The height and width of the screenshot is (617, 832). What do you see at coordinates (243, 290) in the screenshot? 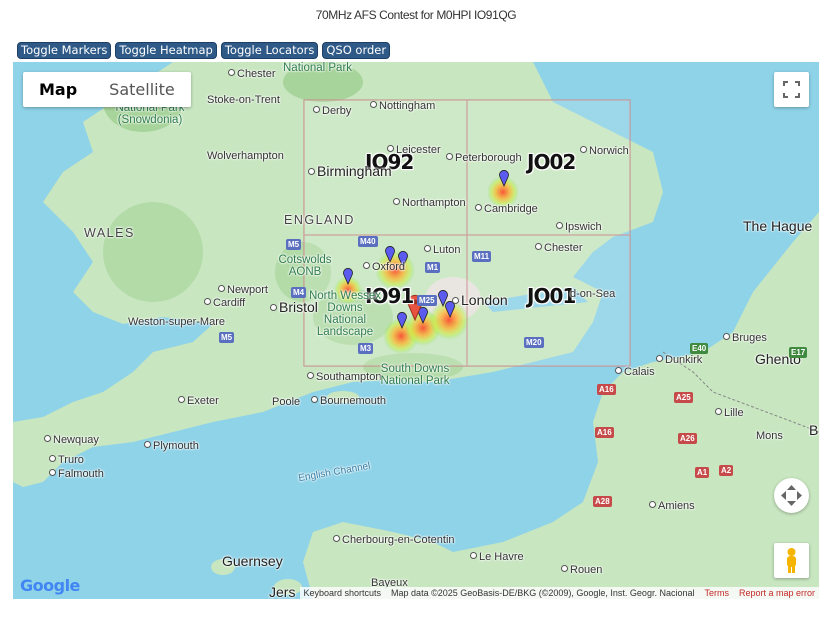
I see `place-newport: Newport` at bounding box center [243, 290].